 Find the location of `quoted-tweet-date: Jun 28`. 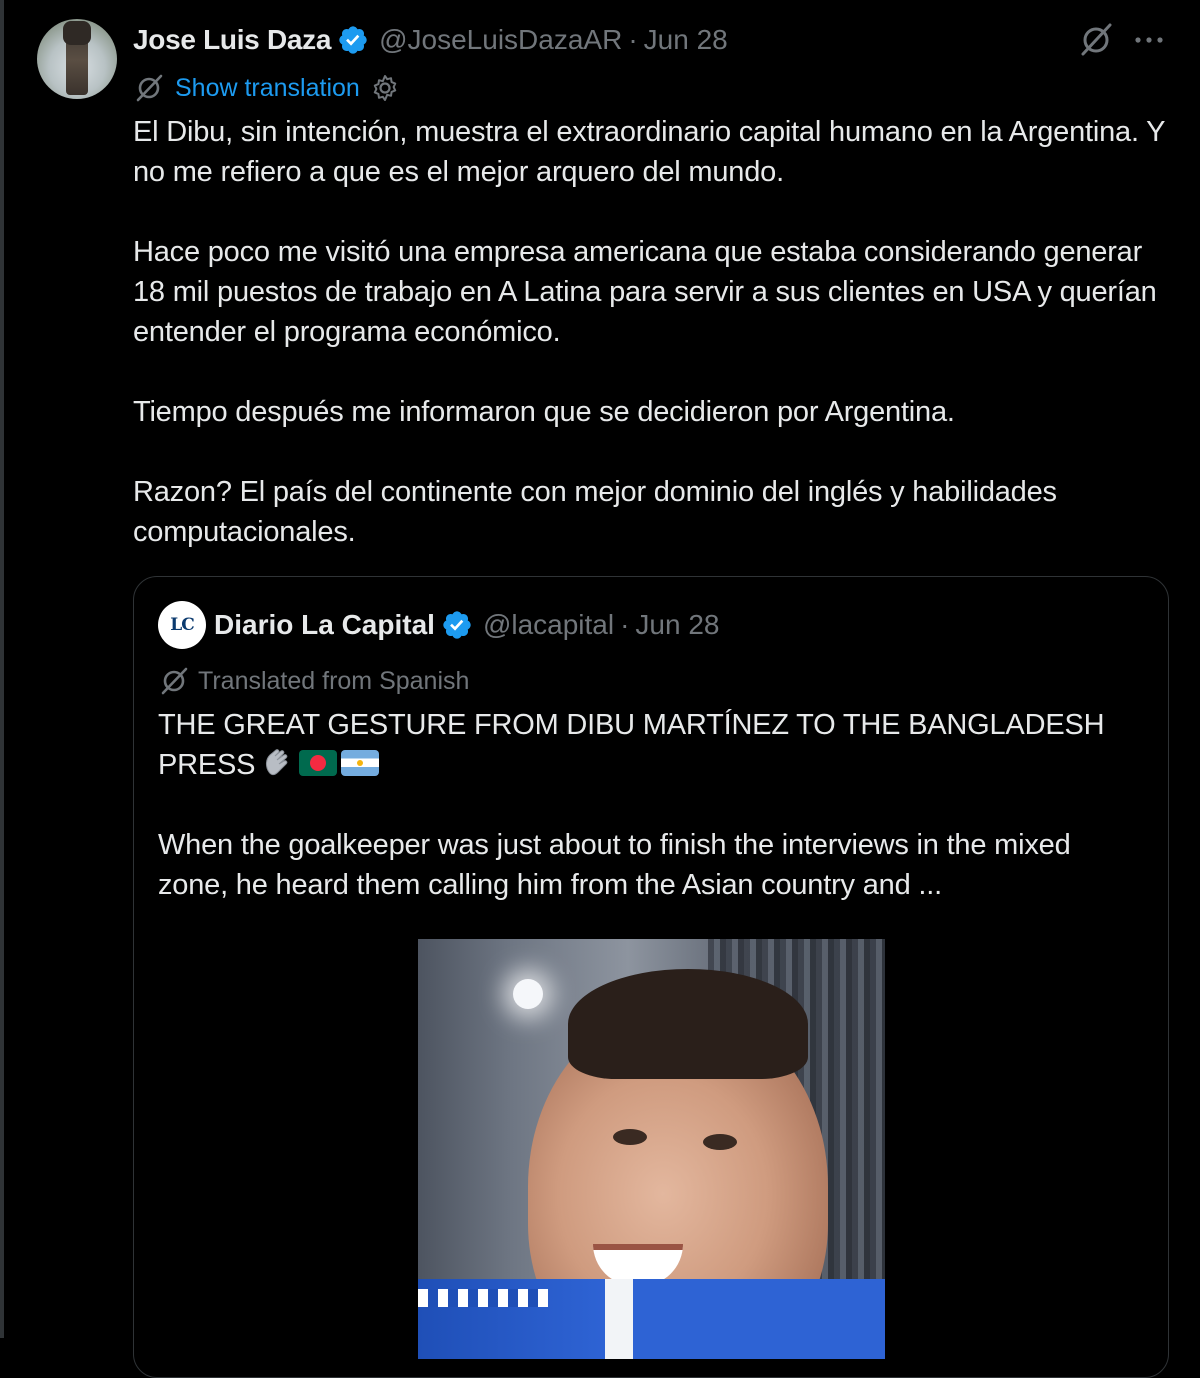

quoted-tweet-date: Jun 28 is located at coordinates (677, 624).